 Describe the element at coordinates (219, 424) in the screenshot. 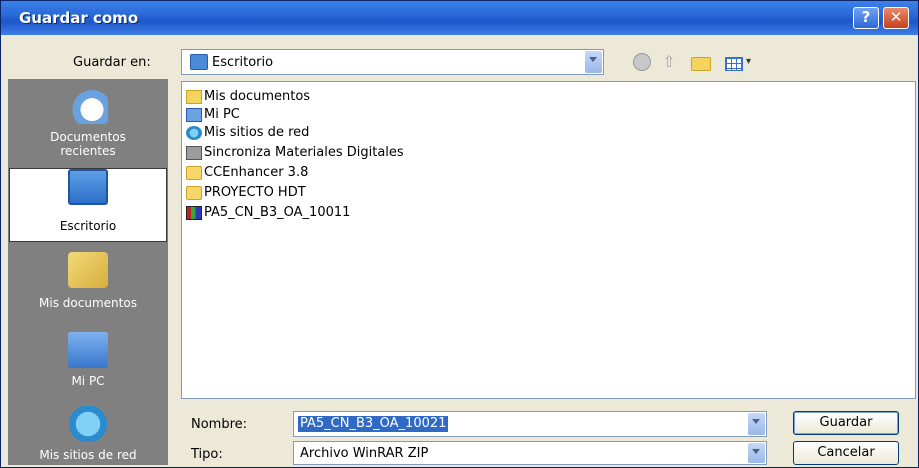

I see `file-name-label: Nombre:` at that location.